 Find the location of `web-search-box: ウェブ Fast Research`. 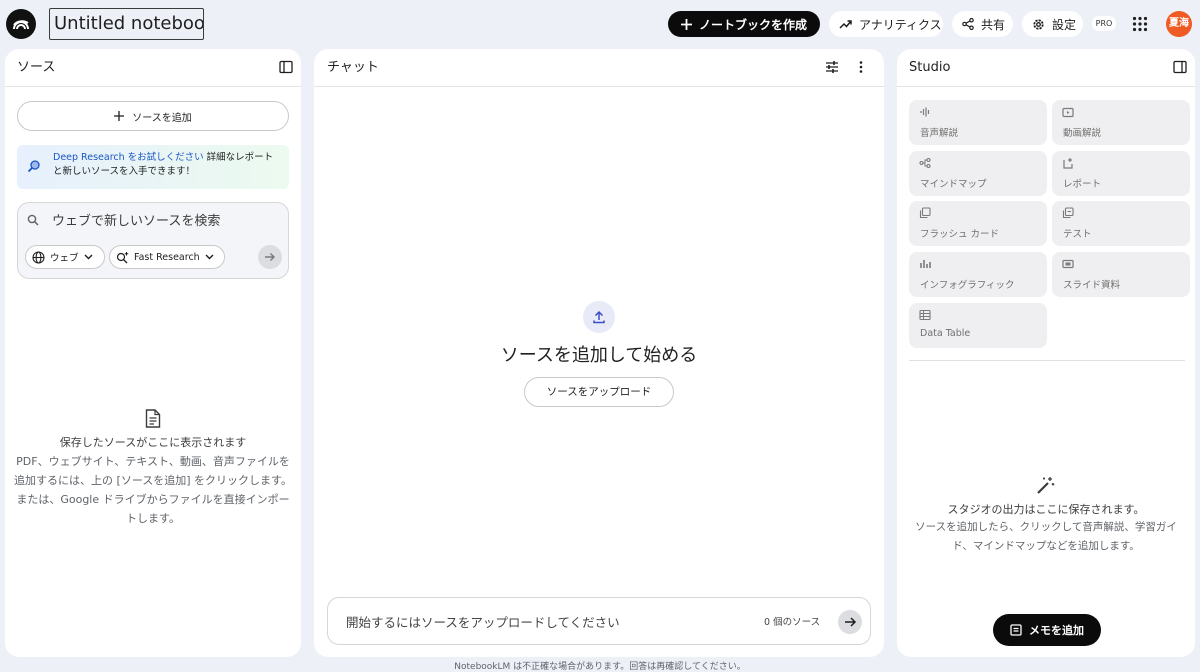

web-search-box: ウェブ Fast Research is located at coordinates (153, 240).